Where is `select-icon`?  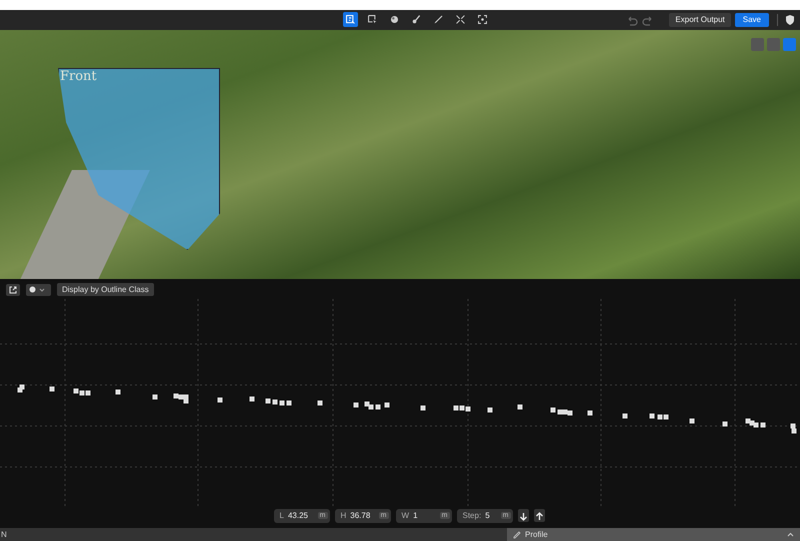 select-icon is located at coordinates (372, 20).